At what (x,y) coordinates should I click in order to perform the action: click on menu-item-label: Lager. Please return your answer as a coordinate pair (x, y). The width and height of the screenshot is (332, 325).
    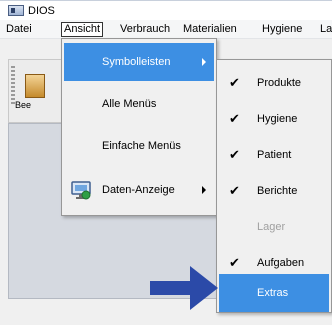
    Looking at the image, I should click on (271, 227).